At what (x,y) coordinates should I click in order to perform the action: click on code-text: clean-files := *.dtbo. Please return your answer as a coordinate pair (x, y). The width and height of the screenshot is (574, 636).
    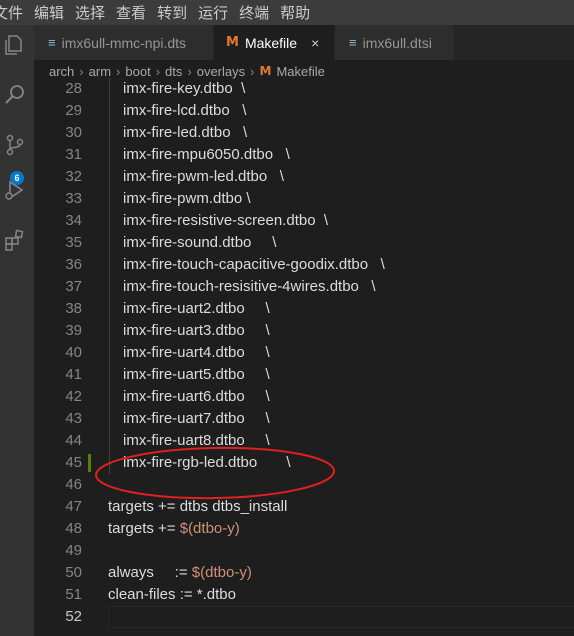
    Looking at the image, I should click on (172, 595).